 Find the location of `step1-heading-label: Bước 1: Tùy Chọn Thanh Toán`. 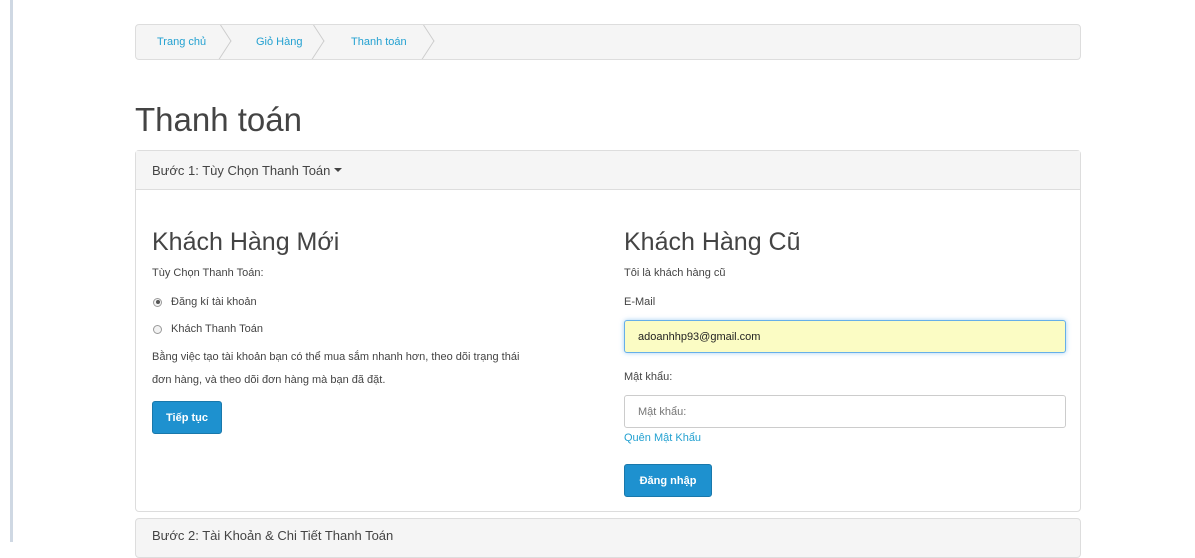

step1-heading-label: Bước 1: Tùy Chọn Thanh Toán is located at coordinates (241, 170).